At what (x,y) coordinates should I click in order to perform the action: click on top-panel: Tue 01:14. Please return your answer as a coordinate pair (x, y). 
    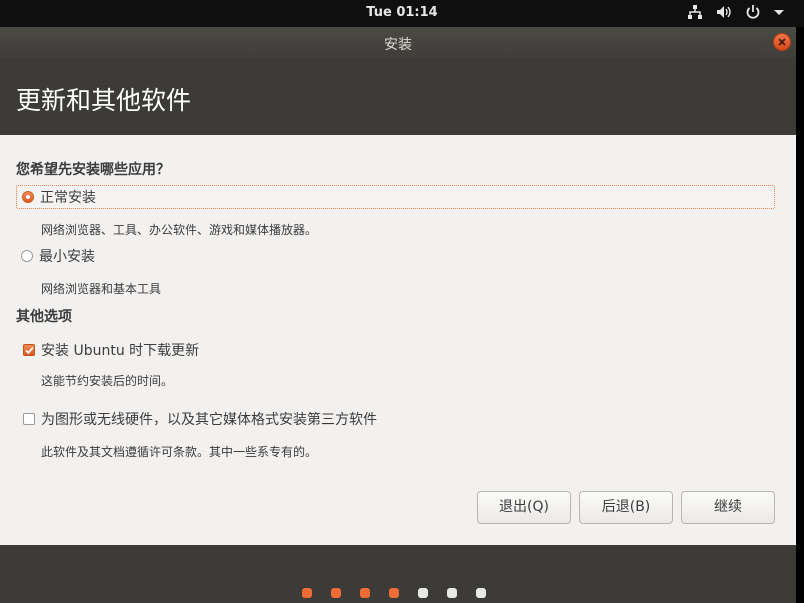
    Looking at the image, I should click on (402, 13).